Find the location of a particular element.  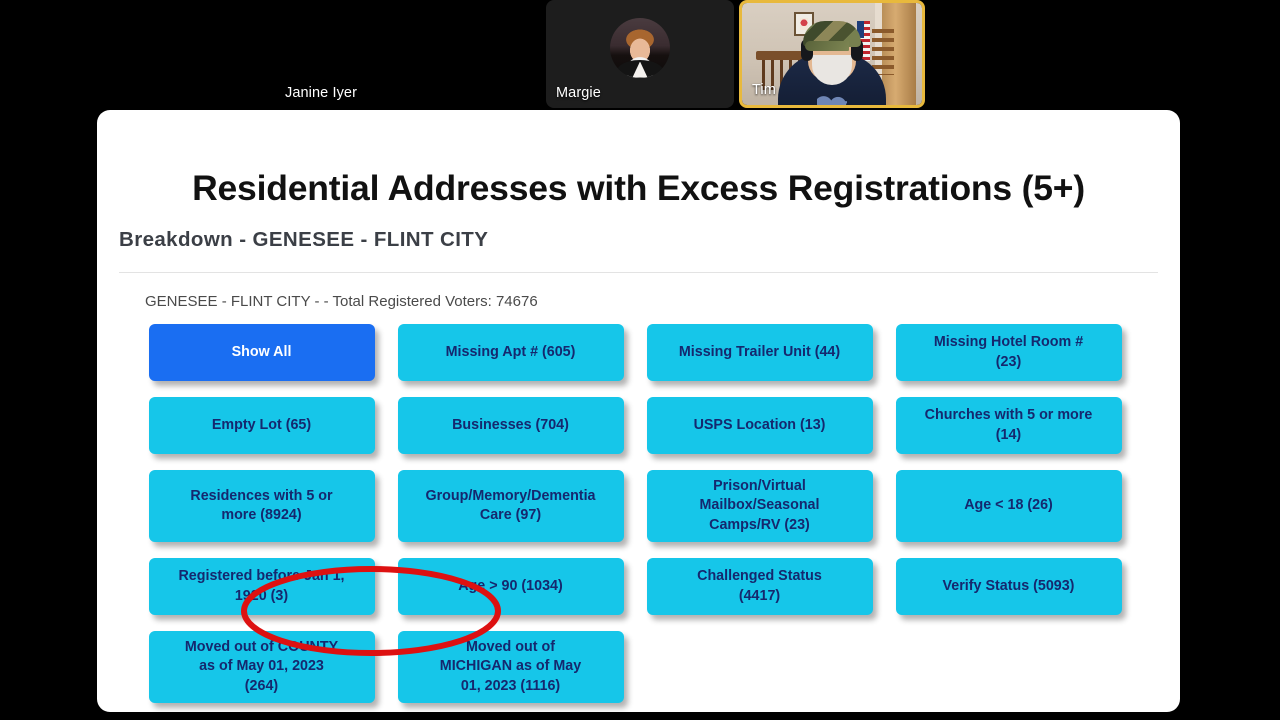

filter-button: Registered before Jan 1, 1920 (3) is located at coordinates (261, 586).